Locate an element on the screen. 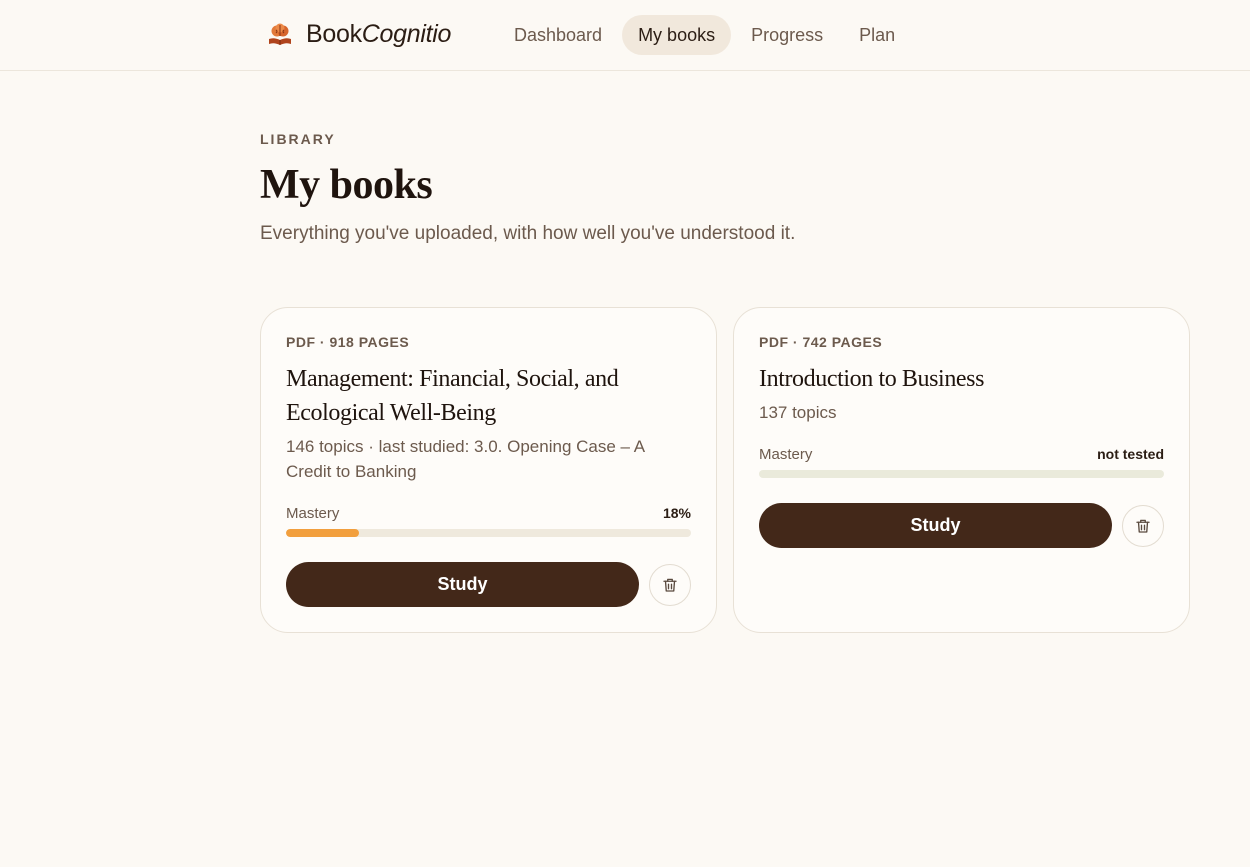 Image resolution: width=1250 pixels, height=867 pixels. mastery-progress-fill is located at coordinates (322, 533).